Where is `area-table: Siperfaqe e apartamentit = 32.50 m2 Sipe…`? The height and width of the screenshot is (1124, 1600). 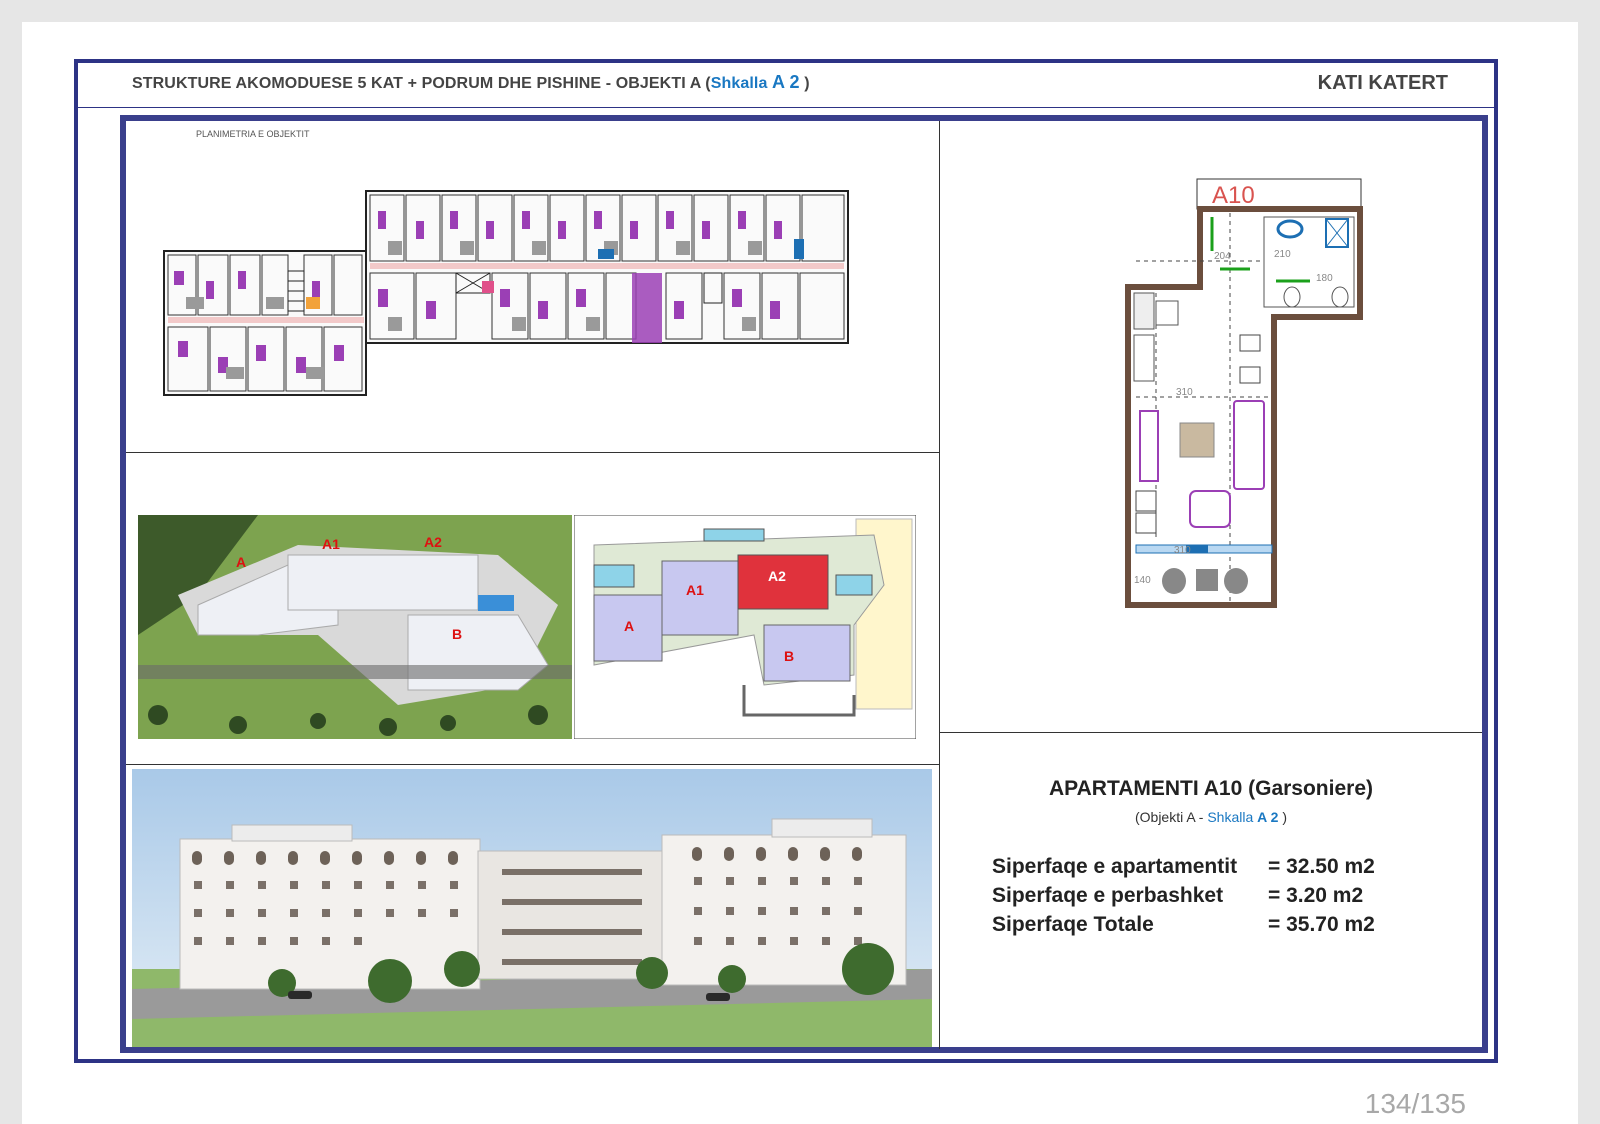
area-table: Siperfaqe e apartamentit = 32.50 m2 Sipe… is located at coordinates (1202, 898).